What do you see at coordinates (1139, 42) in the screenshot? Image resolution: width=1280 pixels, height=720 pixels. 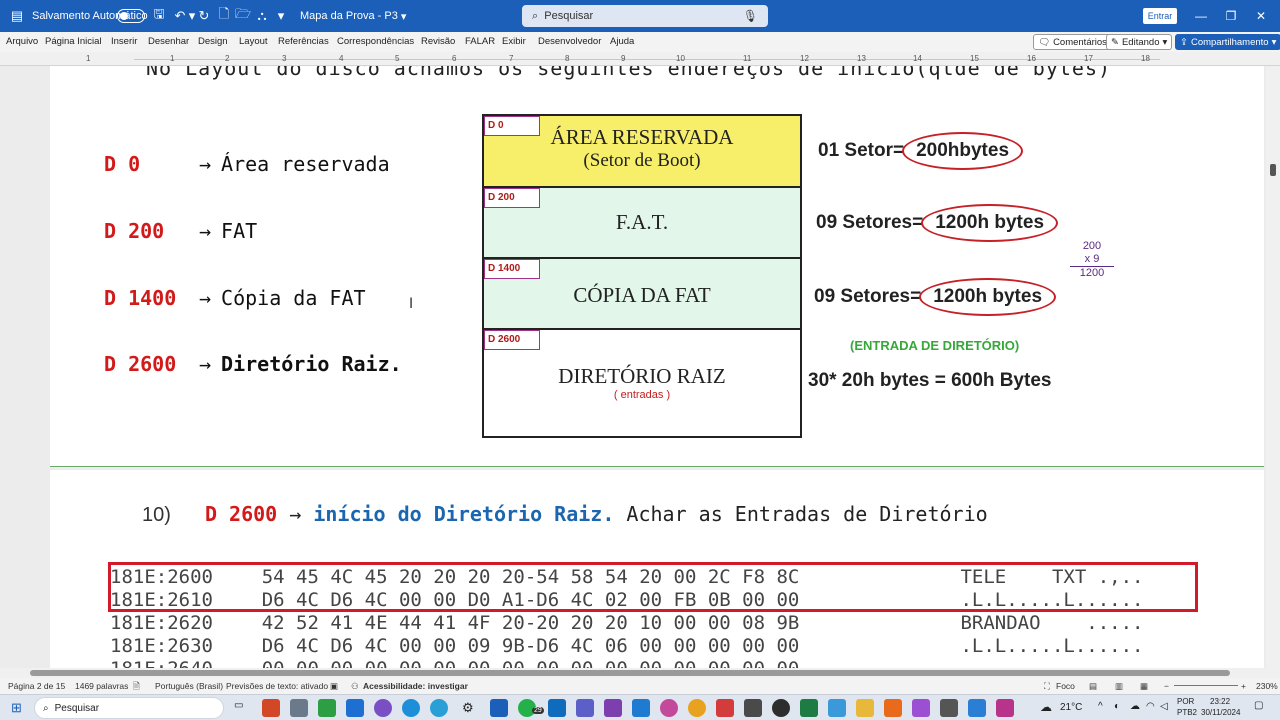 I see `editing-mode-button: ✎ Editando ▾` at bounding box center [1139, 42].